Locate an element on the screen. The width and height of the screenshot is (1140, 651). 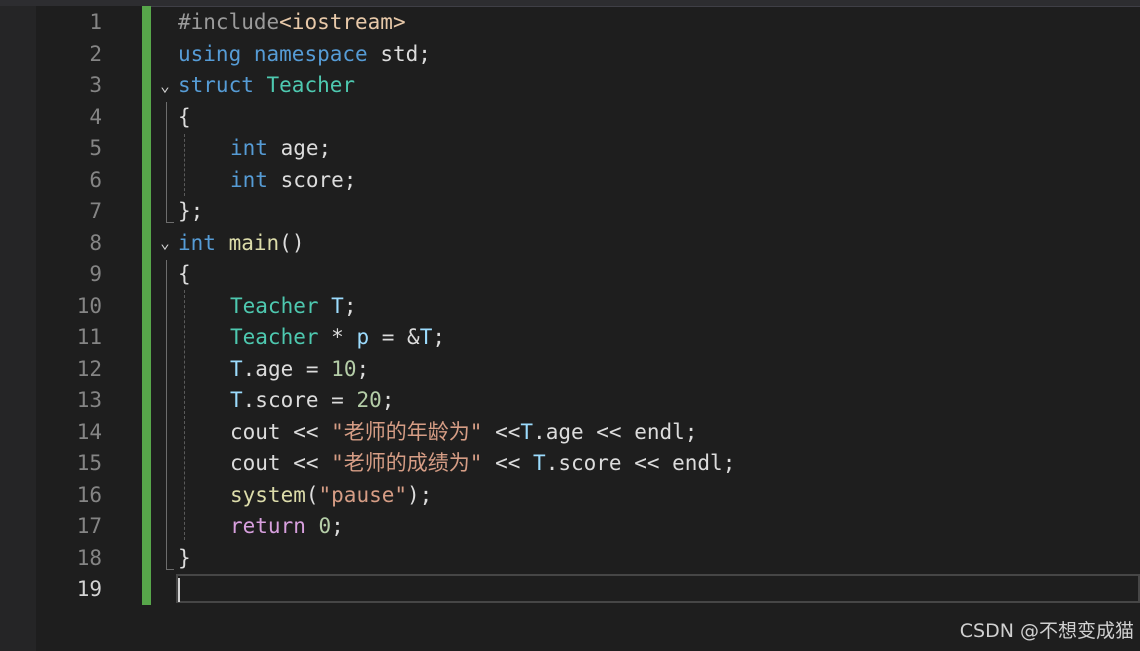
line-number: 11 is located at coordinates (89, 337).